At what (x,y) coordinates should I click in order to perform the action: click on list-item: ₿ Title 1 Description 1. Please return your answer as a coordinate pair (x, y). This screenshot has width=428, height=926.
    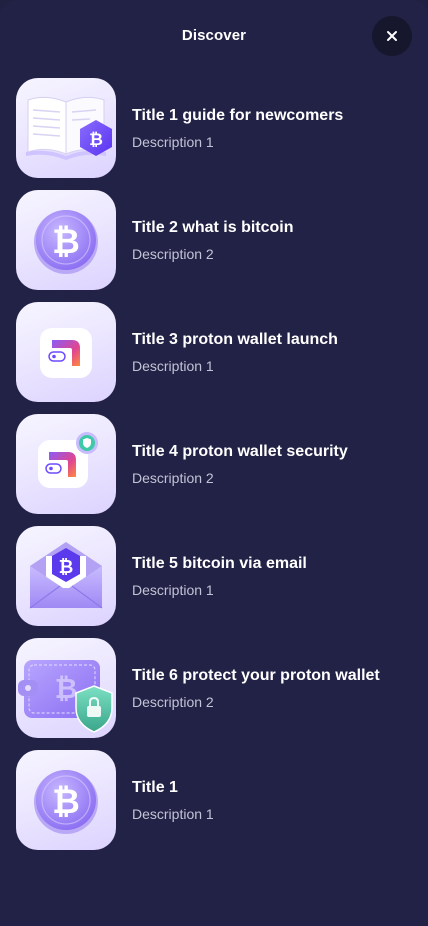
    Looking at the image, I should click on (214, 800).